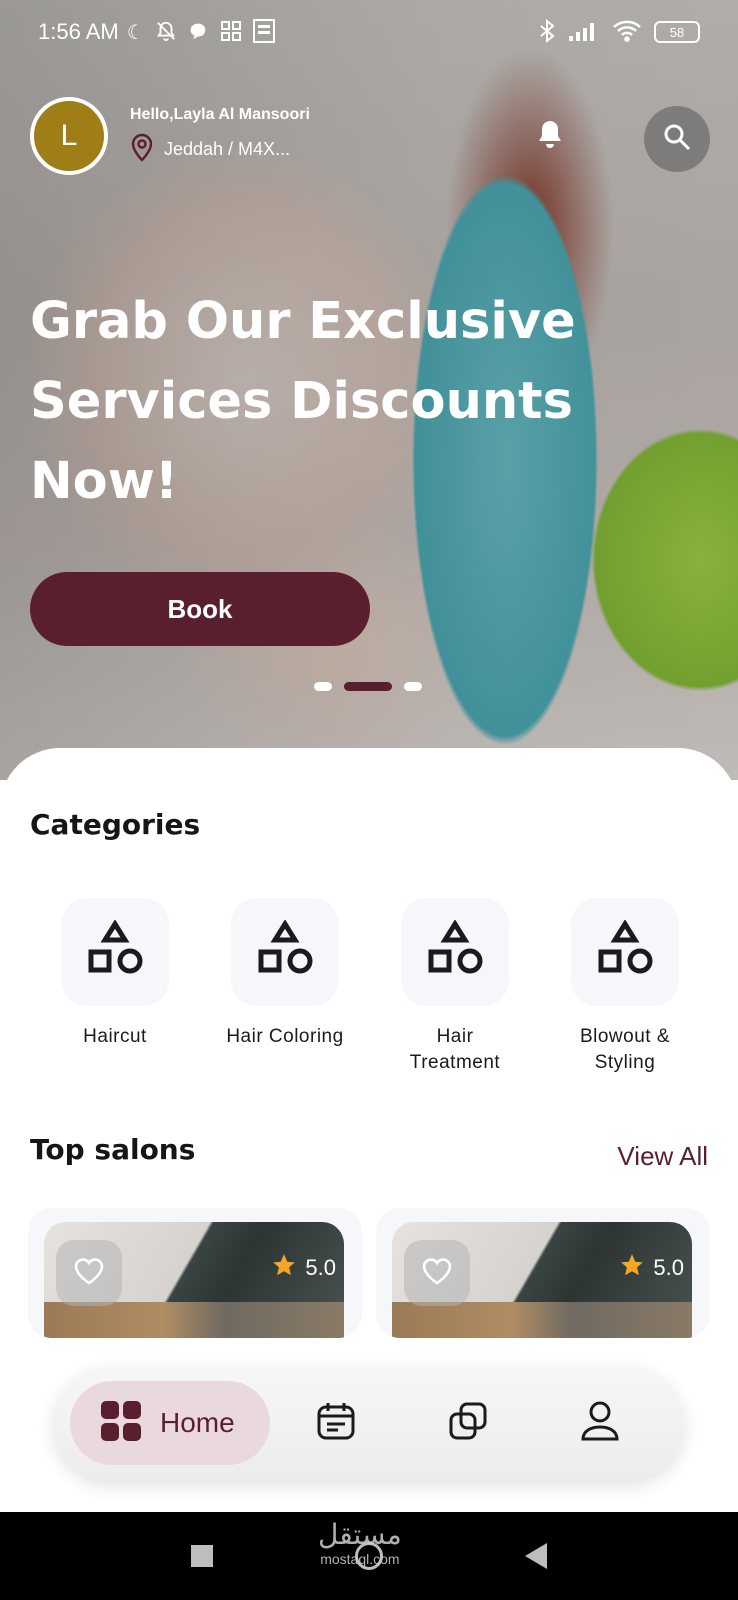 This screenshot has height=1600, width=738. I want to click on status-icons-right: 58, so click(619, 32).